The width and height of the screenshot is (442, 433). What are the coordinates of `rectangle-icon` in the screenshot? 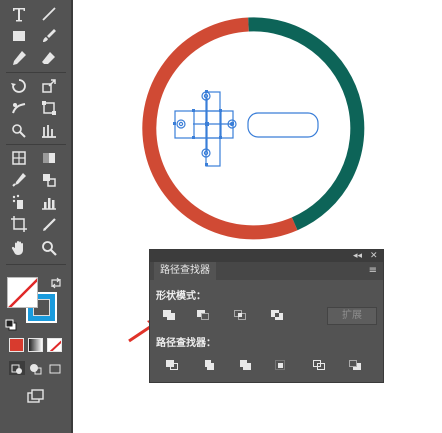 It's located at (19, 36).